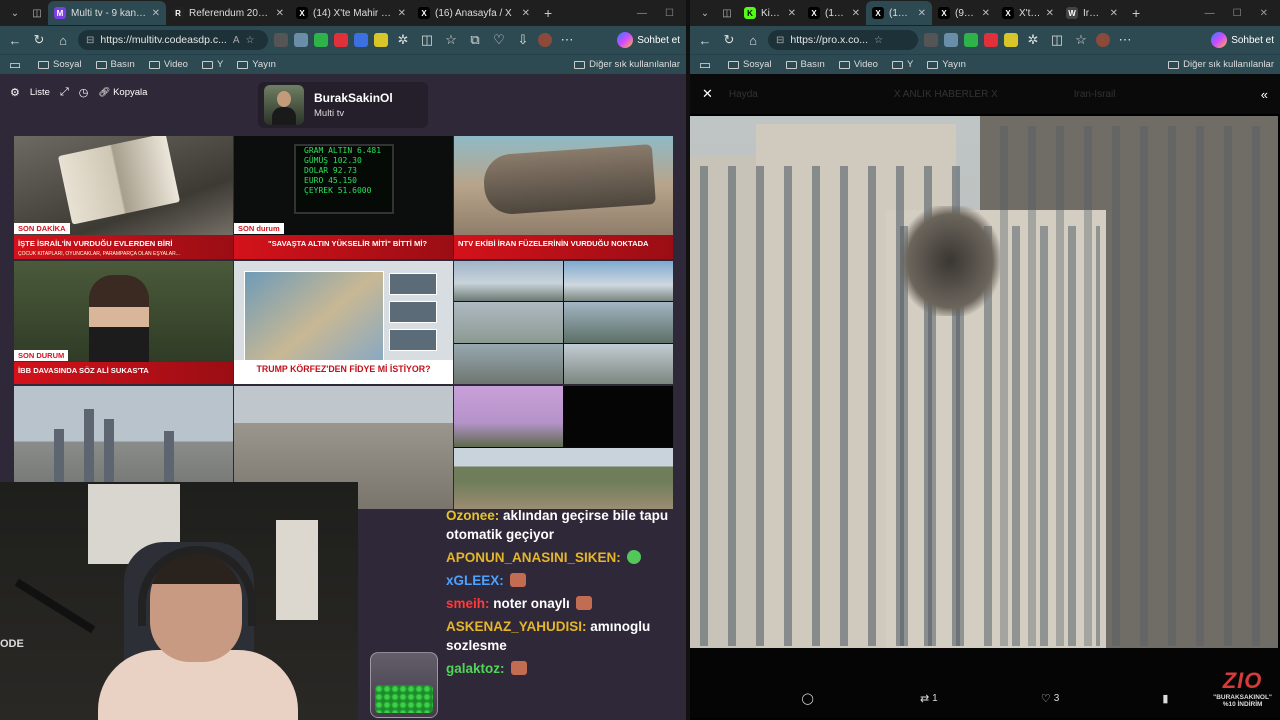 This screenshot has height=720, width=1280. I want to click on repost-button: ⇄ 1, so click(929, 698).